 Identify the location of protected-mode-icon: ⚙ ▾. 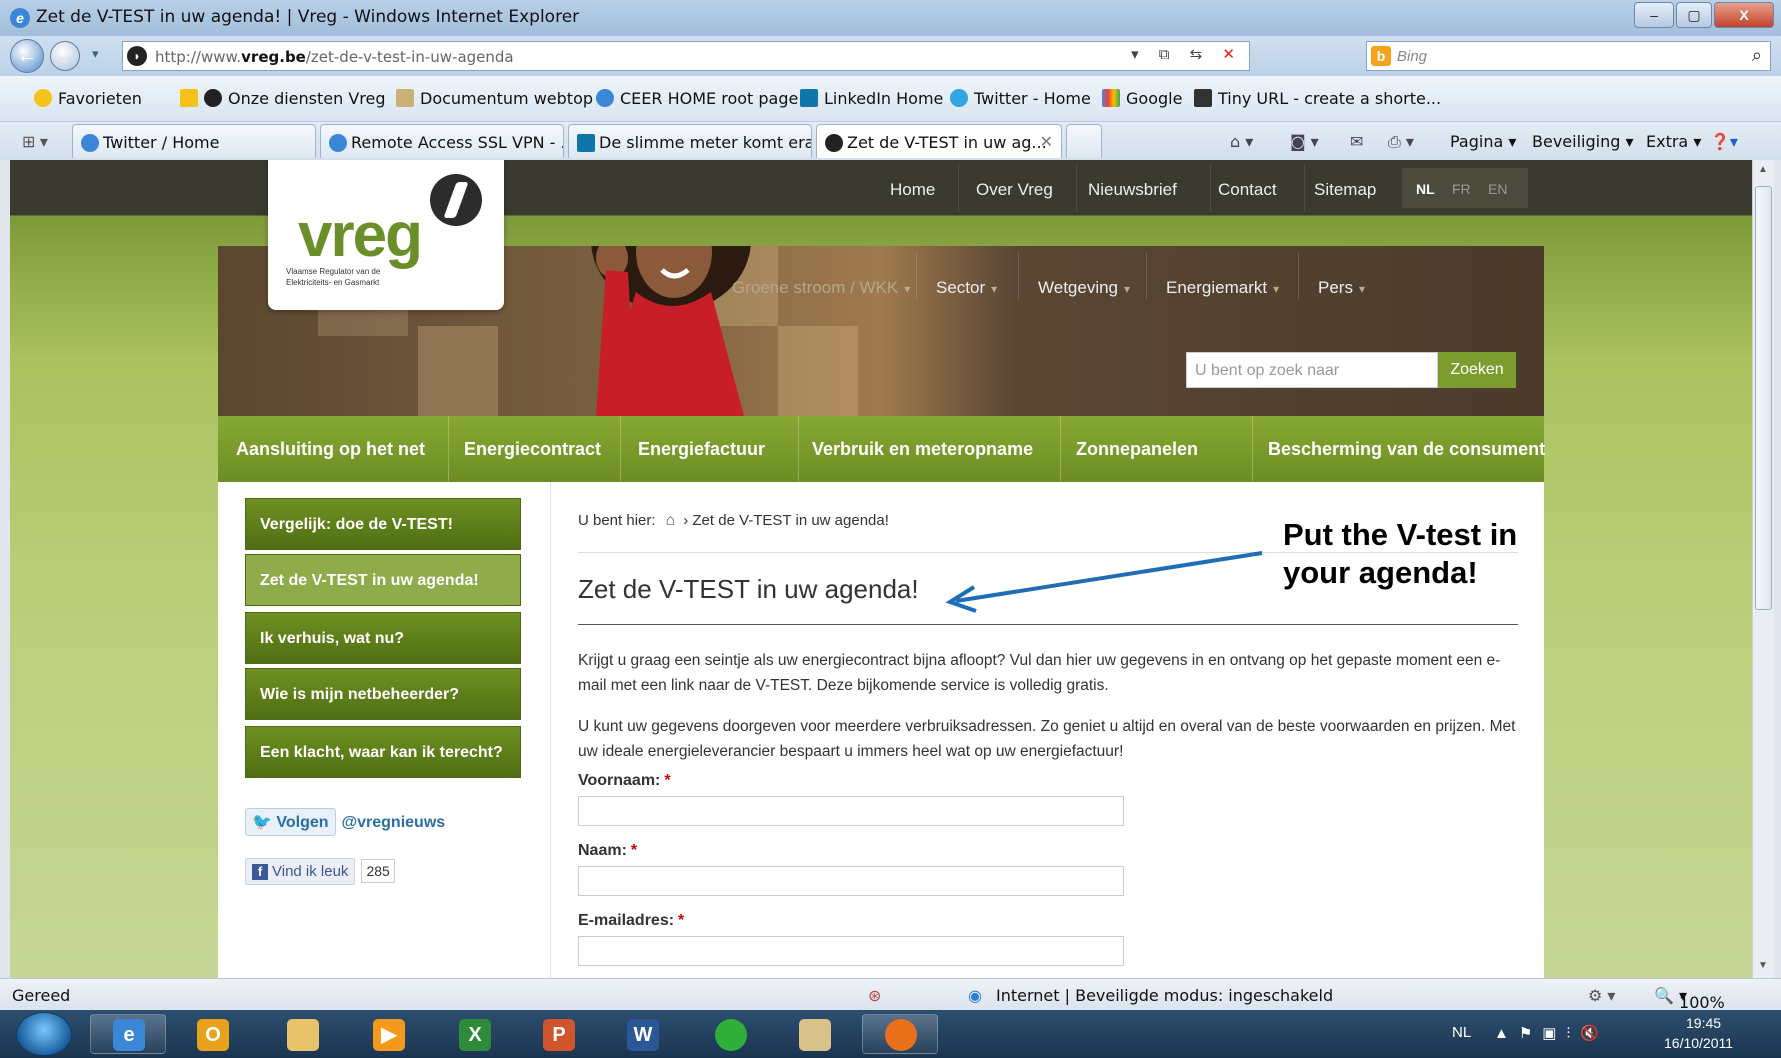
(1601, 995).